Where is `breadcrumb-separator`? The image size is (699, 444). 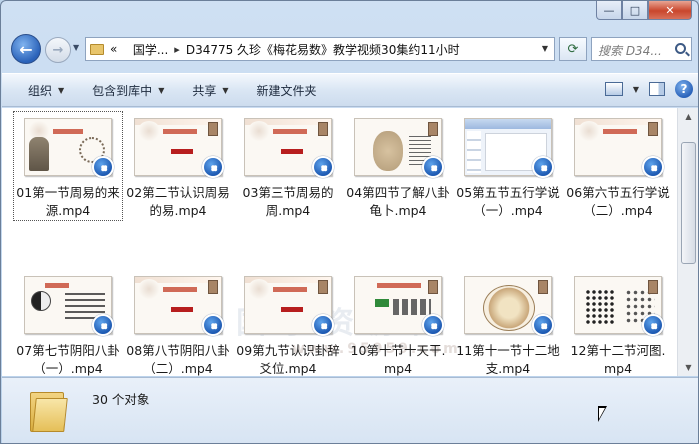
breadcrumb-separator is located at coordinates (125, 49).